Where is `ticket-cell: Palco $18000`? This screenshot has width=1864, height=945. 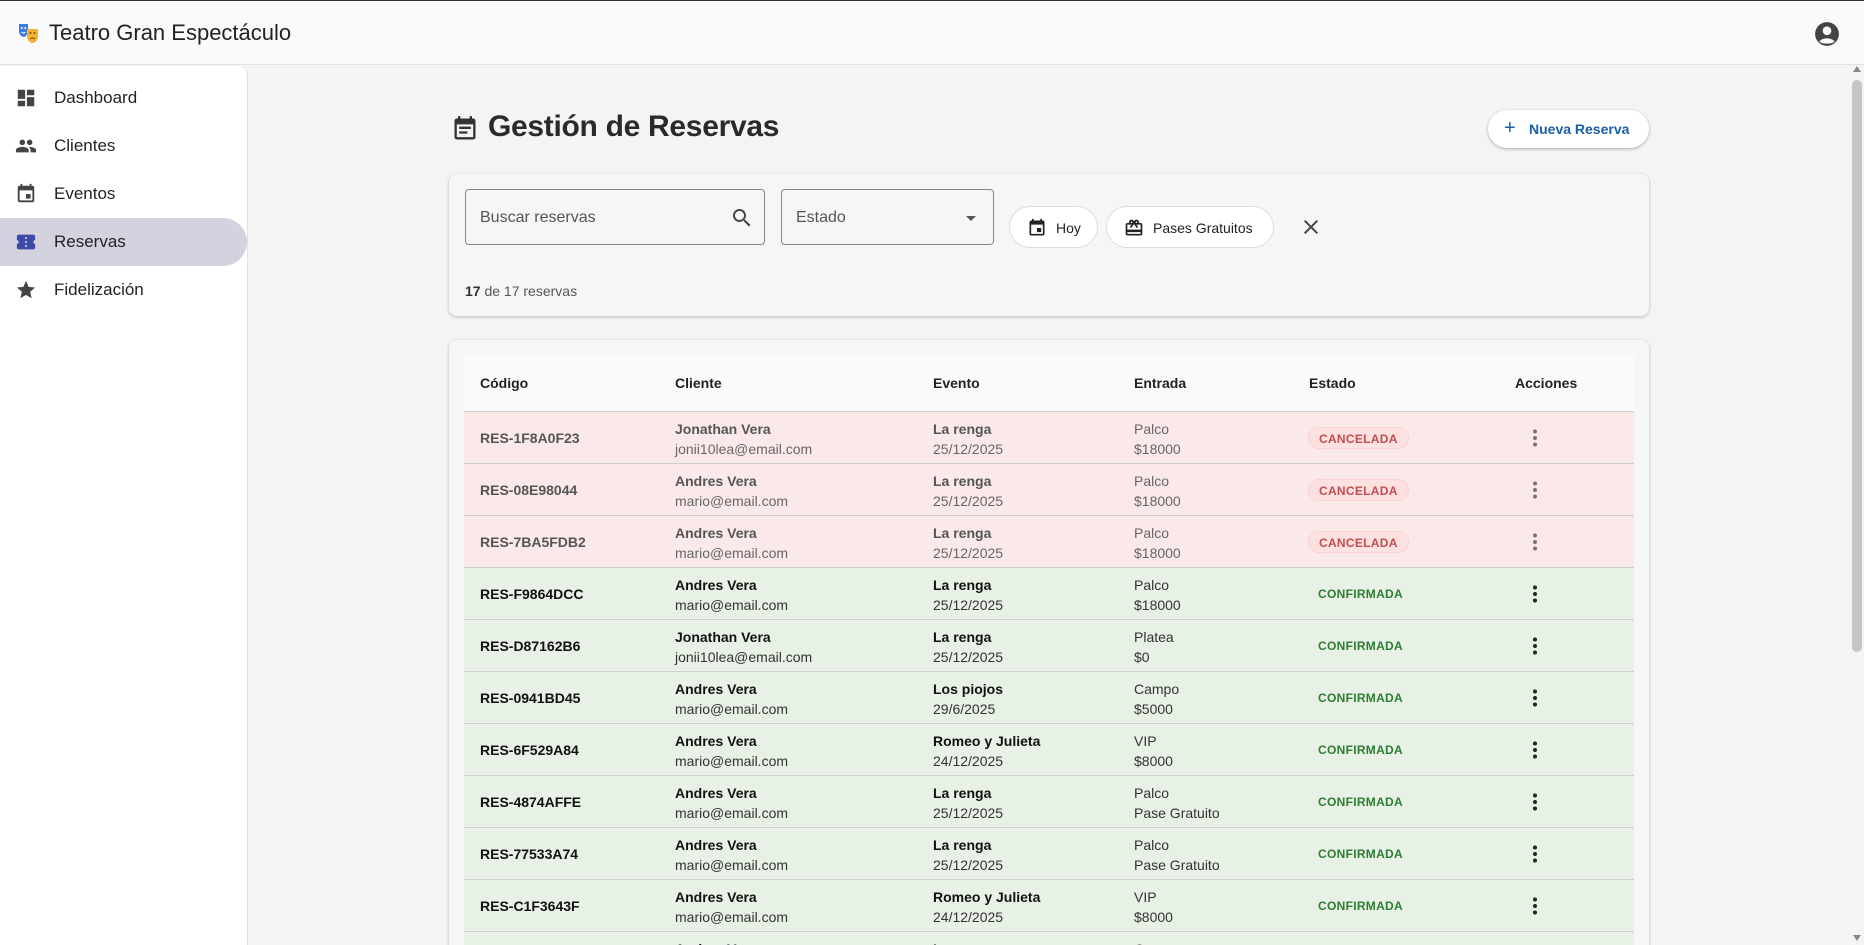 ticket-cell: Palco $18000 is located at coordinates (1157, 439).